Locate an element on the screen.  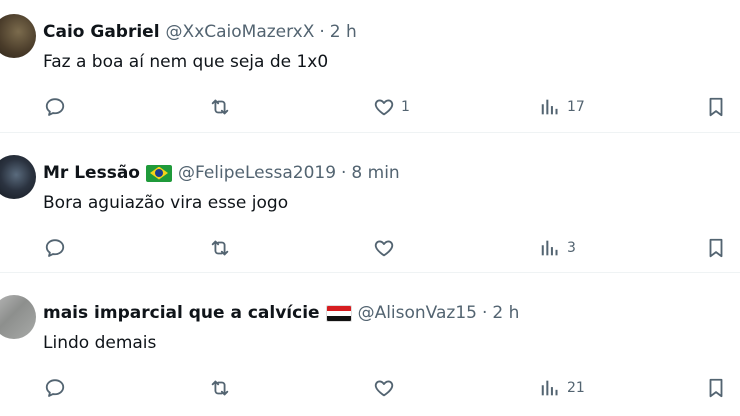
post-text: Faz a boa aí nem que seja de 1x0 is located at coordinates (186, 62).